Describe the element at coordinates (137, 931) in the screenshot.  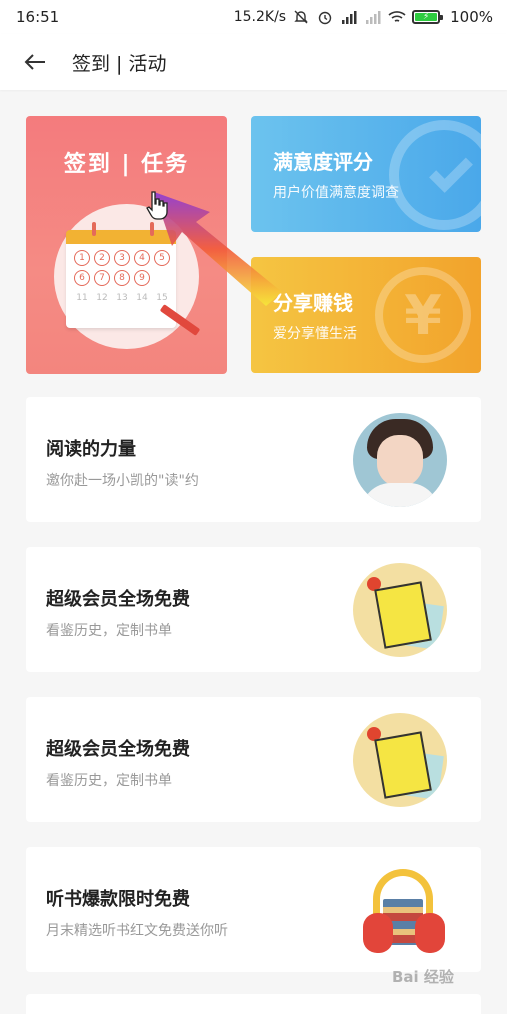
I see `list-card-subtitle: 月末精选听书红文免费送你听` at that location.